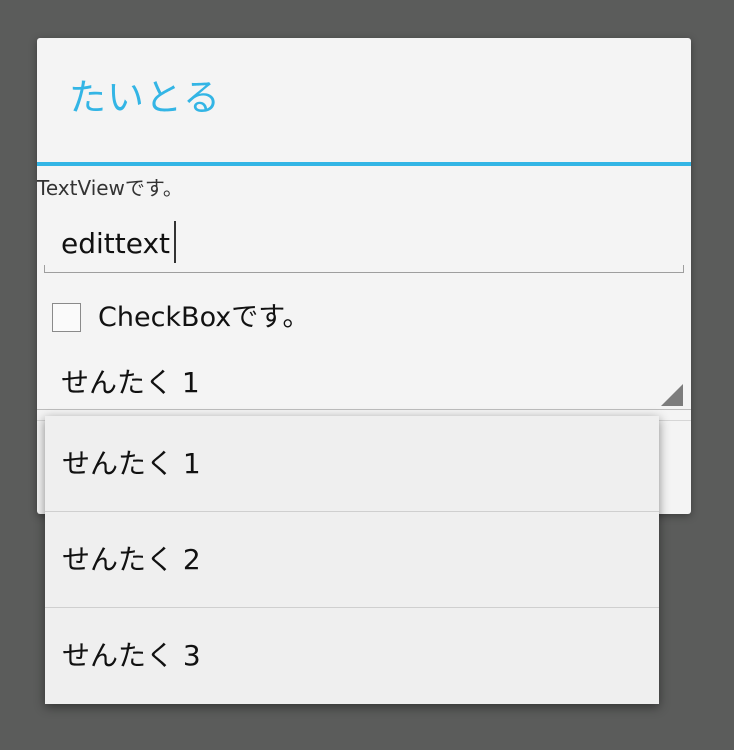  I want to click on dropdown-item-label: せんたく 3, so click(131, 655).